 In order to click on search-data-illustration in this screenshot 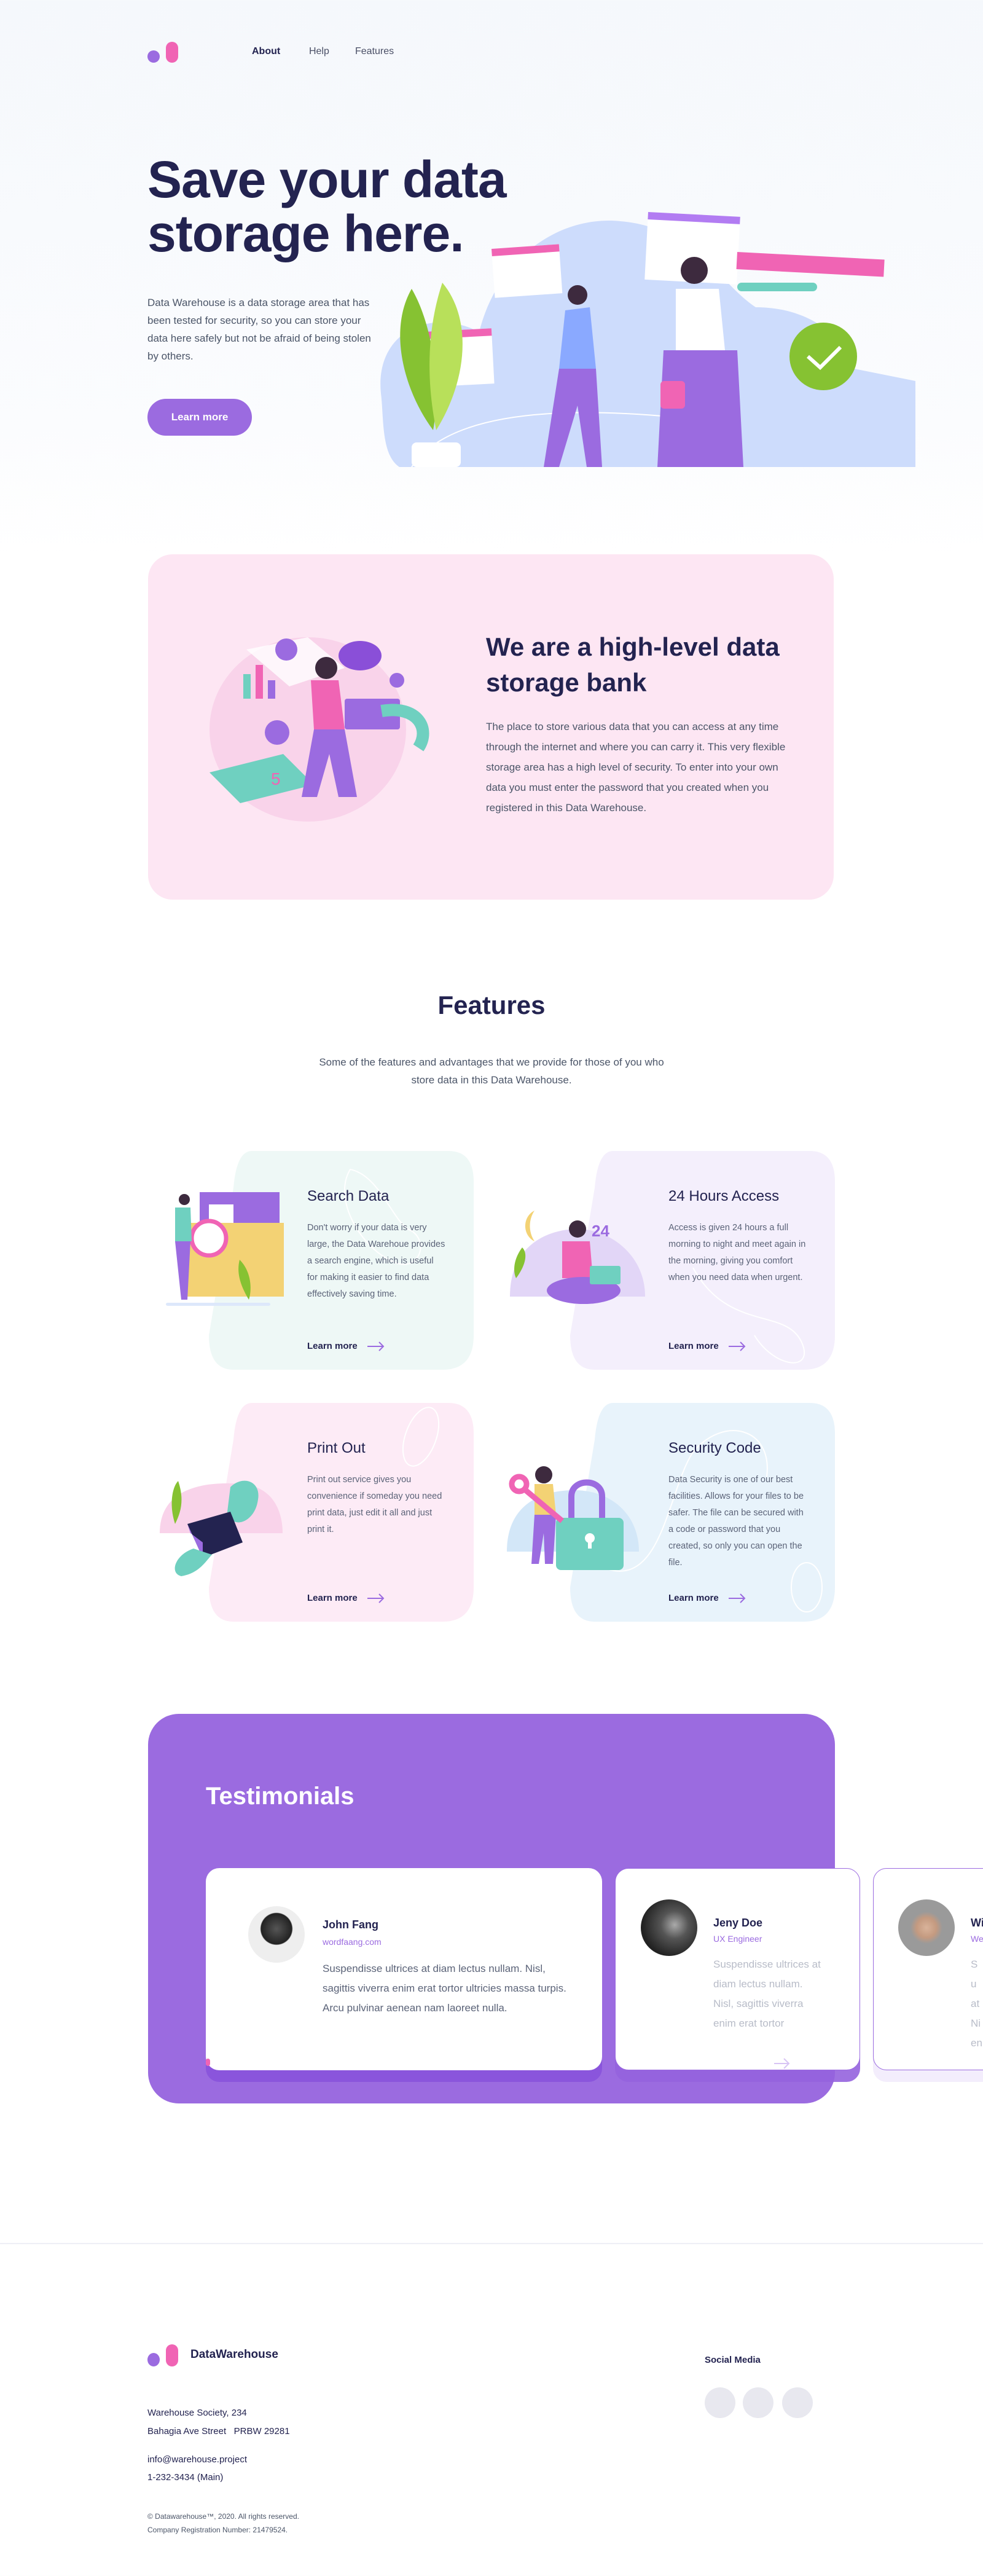, I will do `click(225, 1249)`.